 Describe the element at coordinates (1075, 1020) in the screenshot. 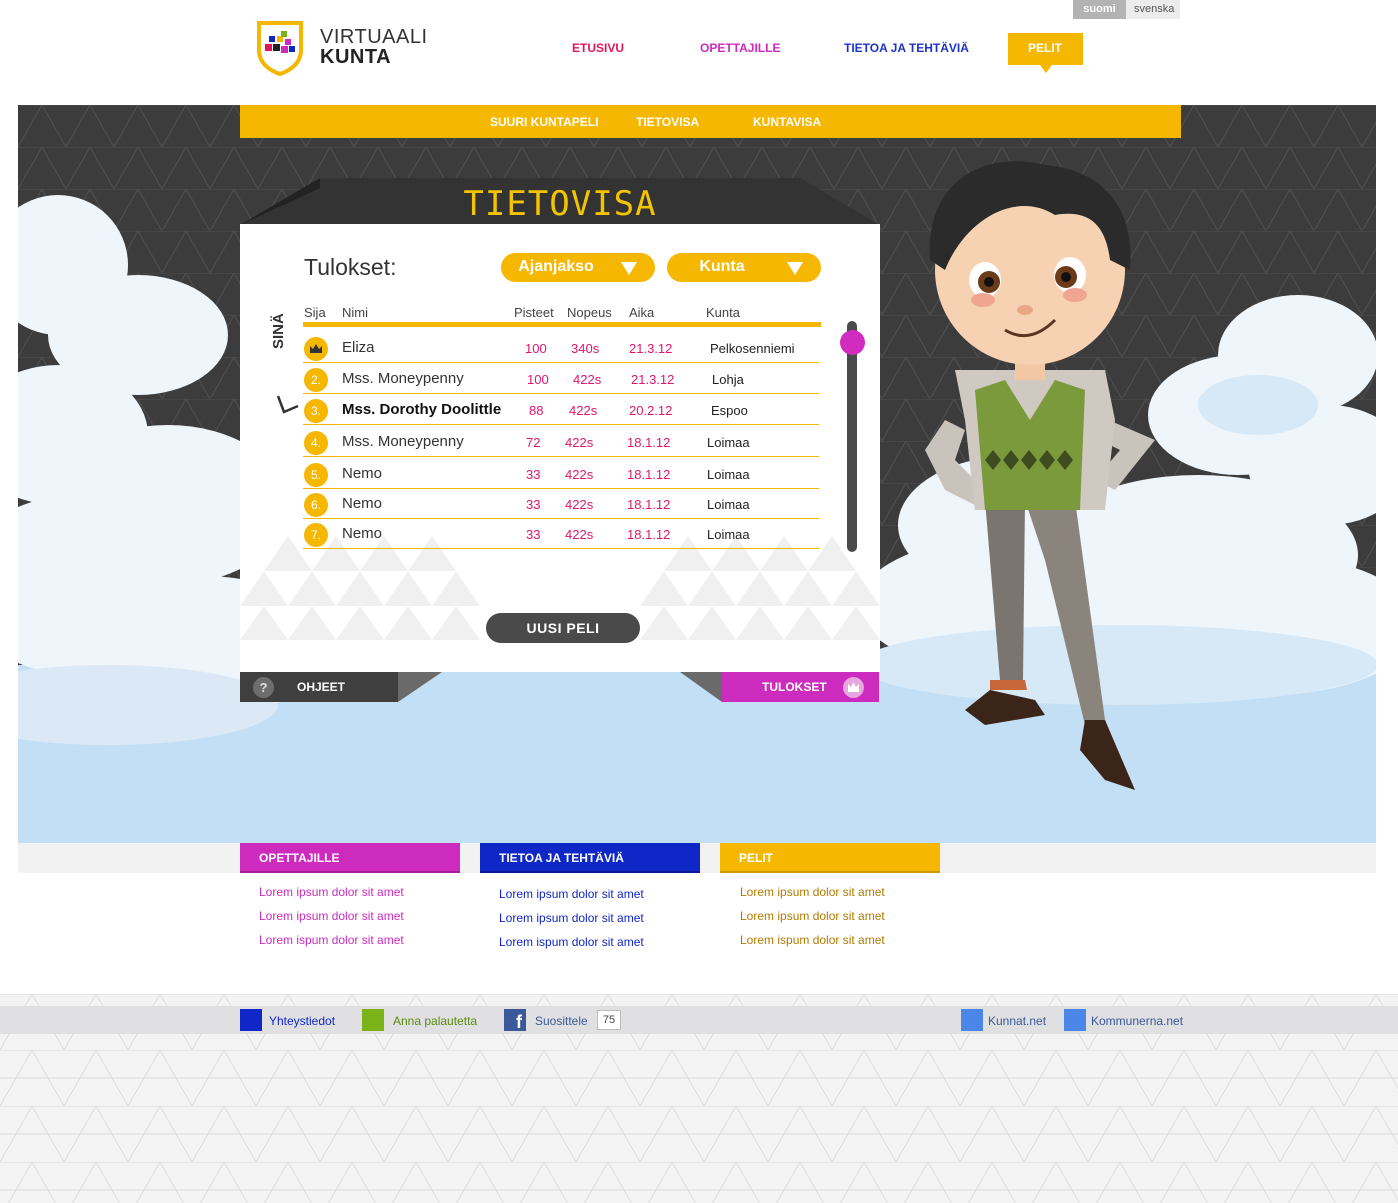

I see `kommunerna-icon` at that location.